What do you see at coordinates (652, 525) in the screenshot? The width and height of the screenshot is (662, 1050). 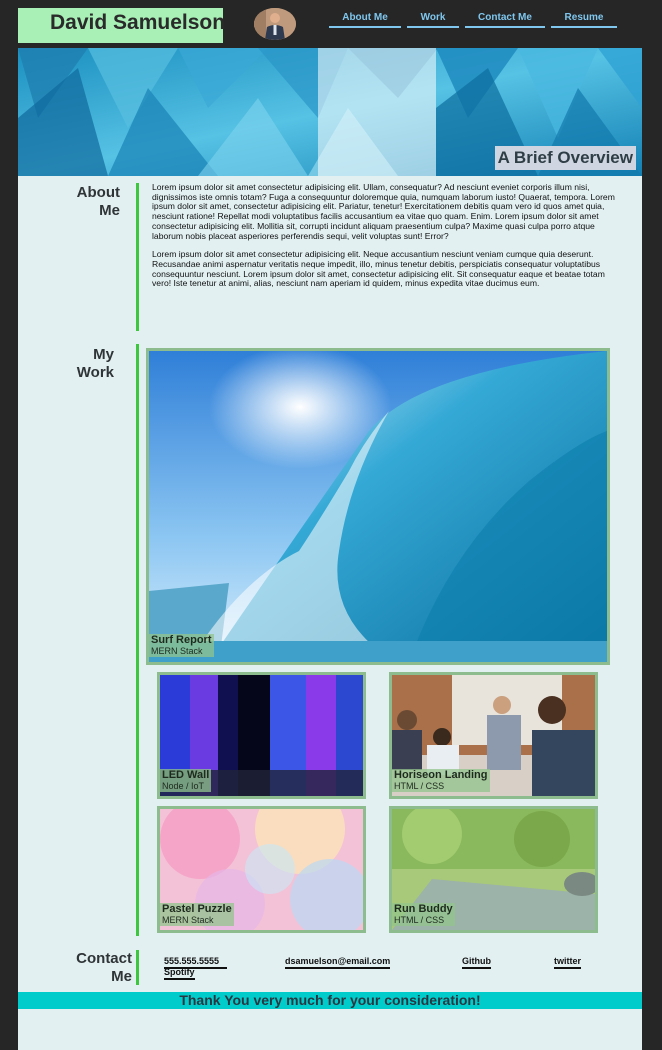 I see `right-margin` at bounding box center [652, 525].